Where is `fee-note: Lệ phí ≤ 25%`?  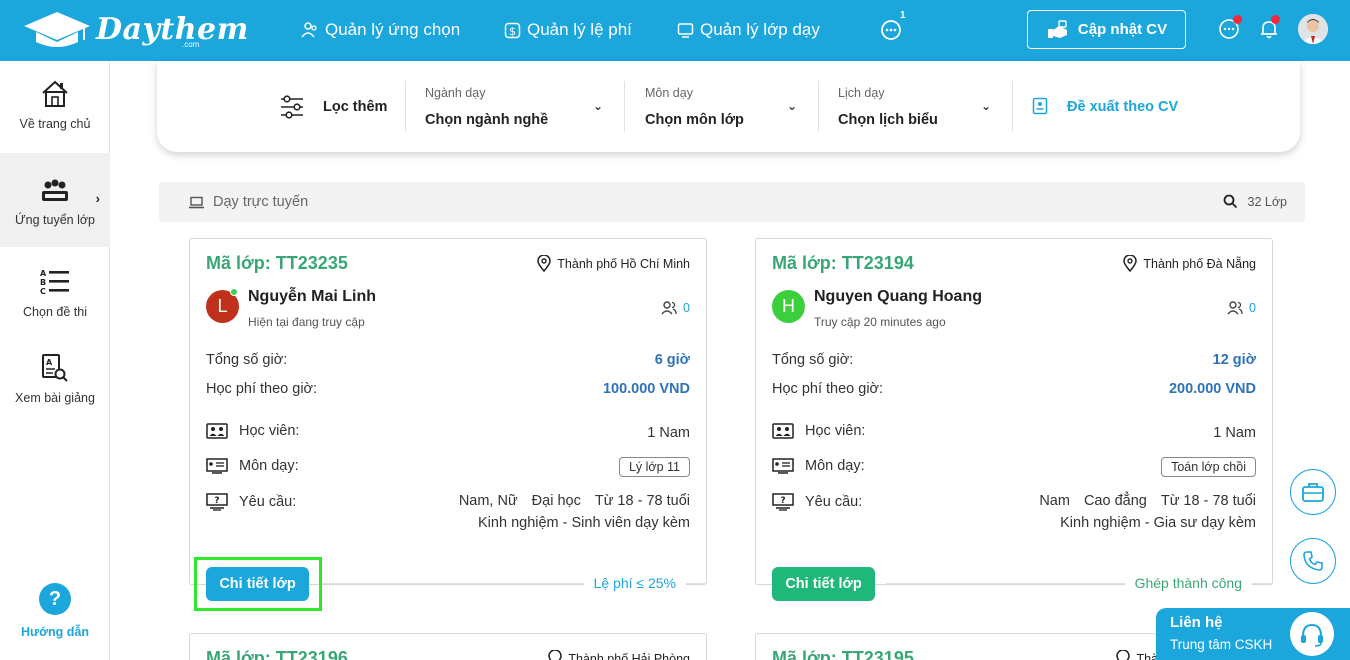
fee-note: Lệ phí ≤ 25% is located at coordinates (634, 583).